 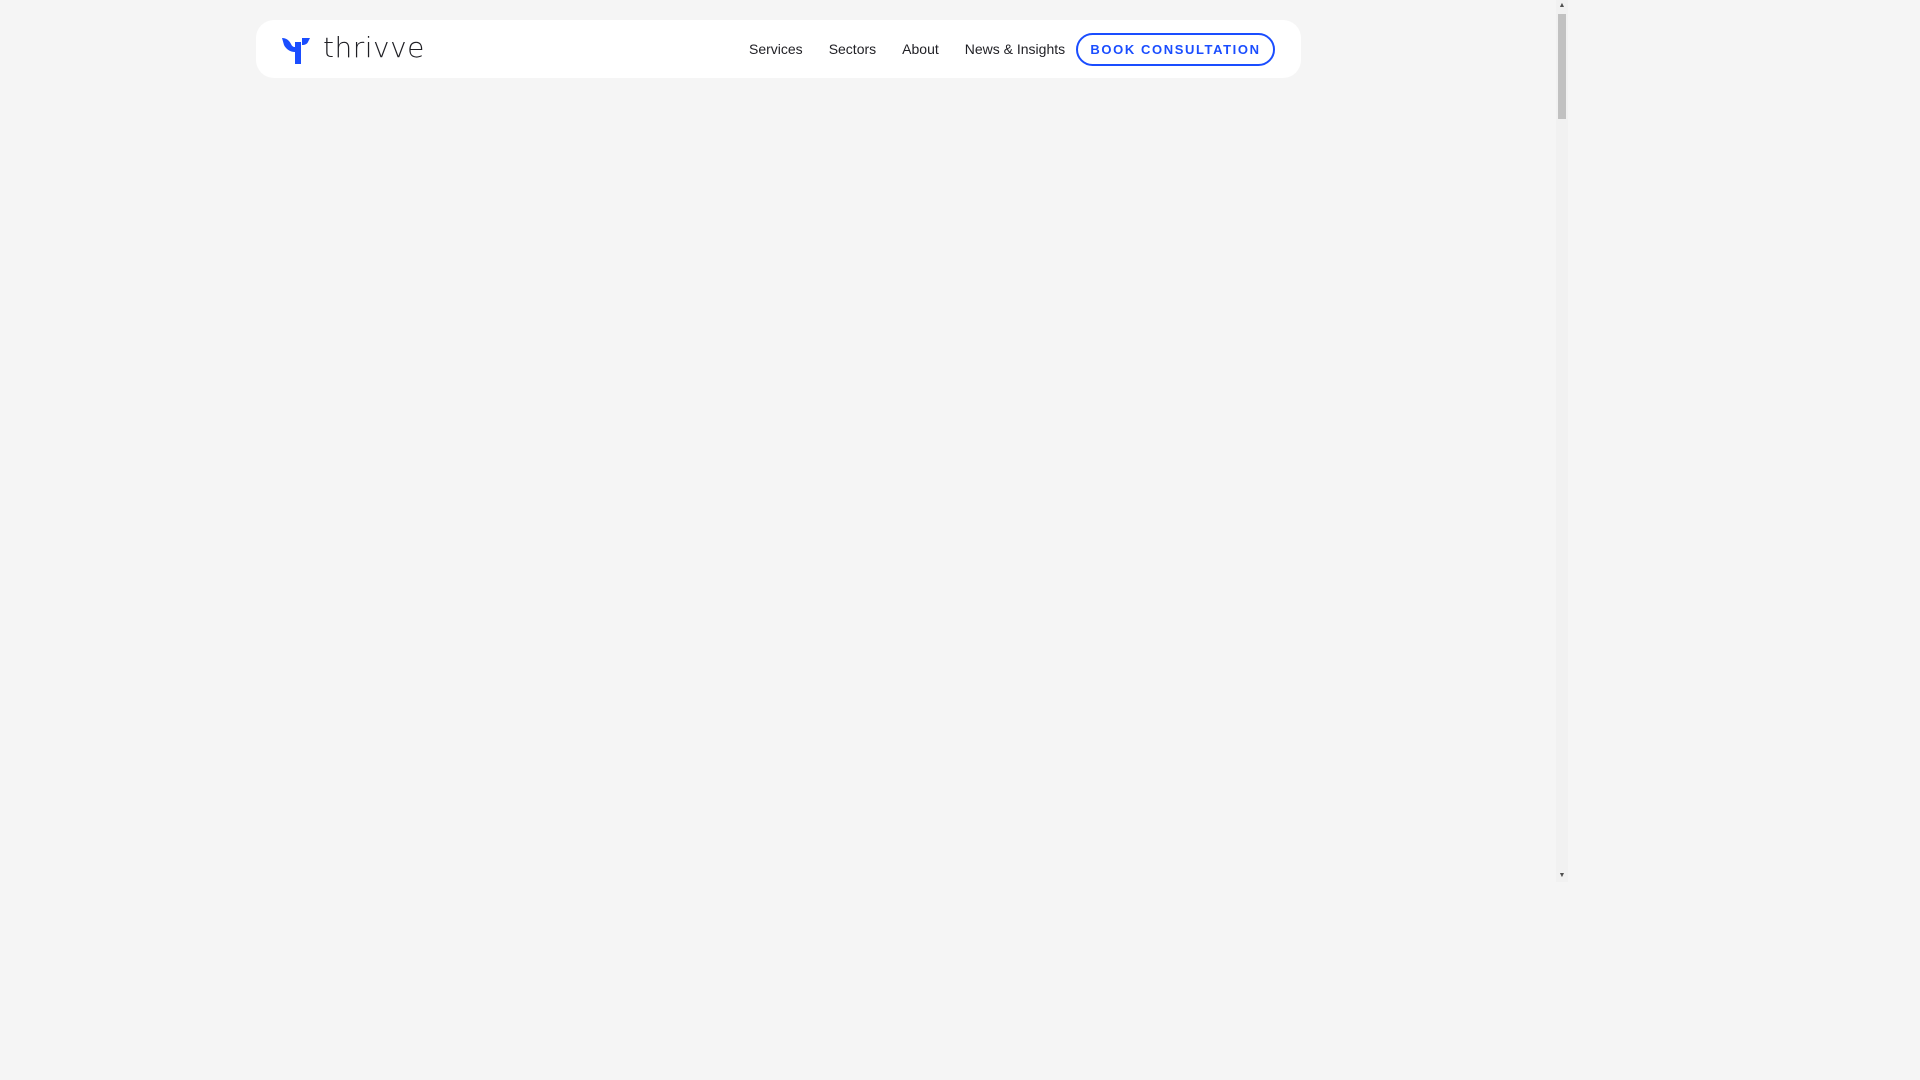 What do you see at coordinates (1015, 49) in the screenshot?
I see `nav-link-news-insights: News & Insights` at bounding box center [1015, 49].